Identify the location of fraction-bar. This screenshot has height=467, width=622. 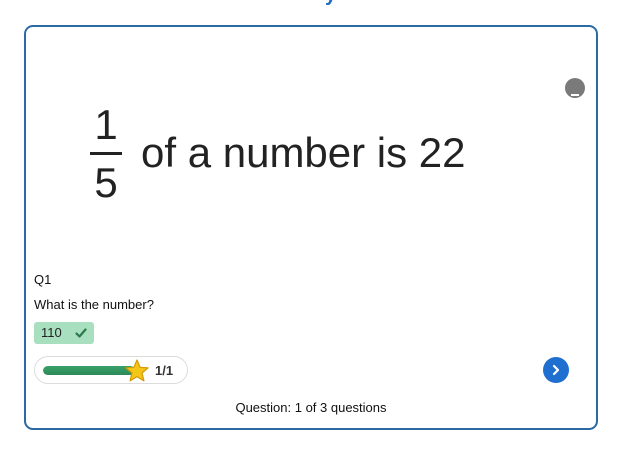
(106, 153).